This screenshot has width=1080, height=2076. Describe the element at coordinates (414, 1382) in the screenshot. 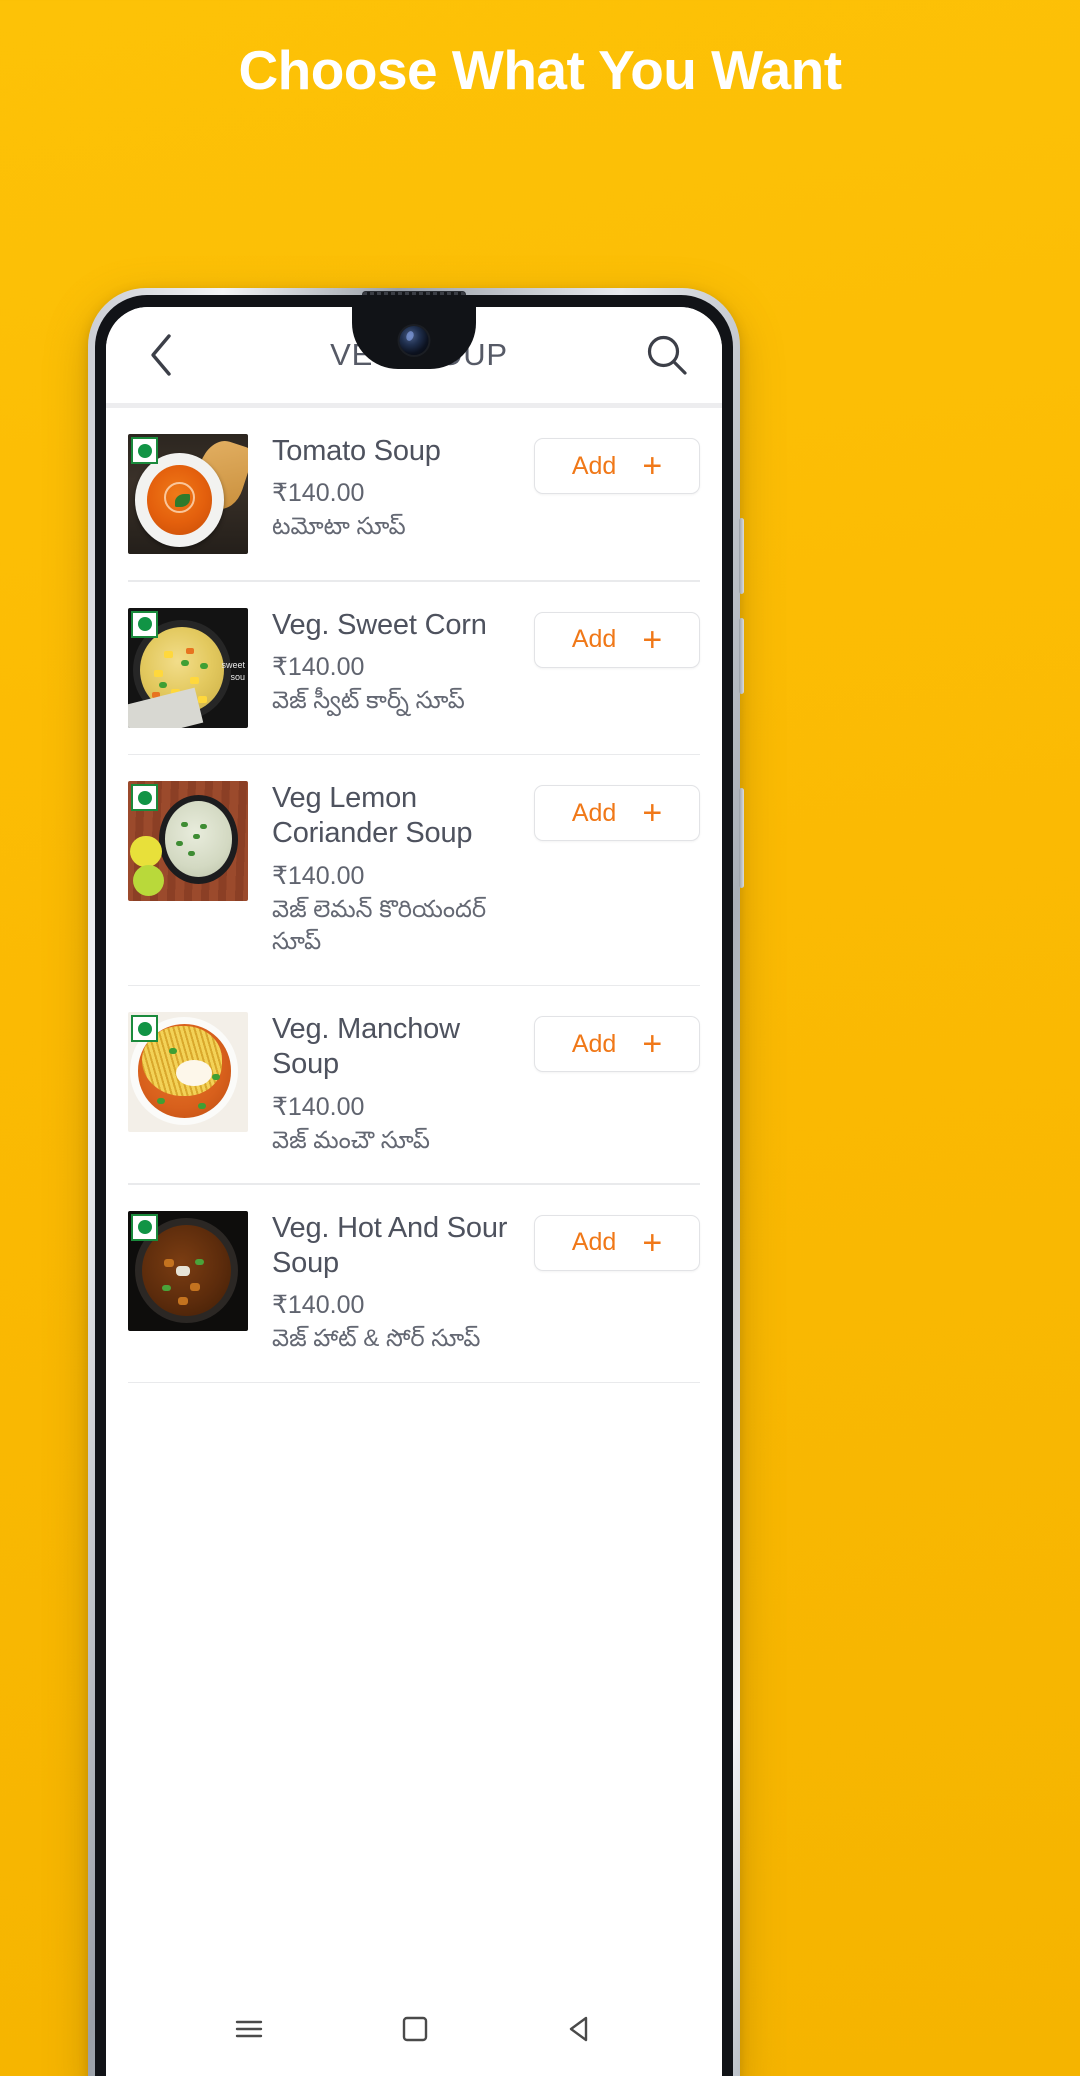

I see `row-divider` at that location.